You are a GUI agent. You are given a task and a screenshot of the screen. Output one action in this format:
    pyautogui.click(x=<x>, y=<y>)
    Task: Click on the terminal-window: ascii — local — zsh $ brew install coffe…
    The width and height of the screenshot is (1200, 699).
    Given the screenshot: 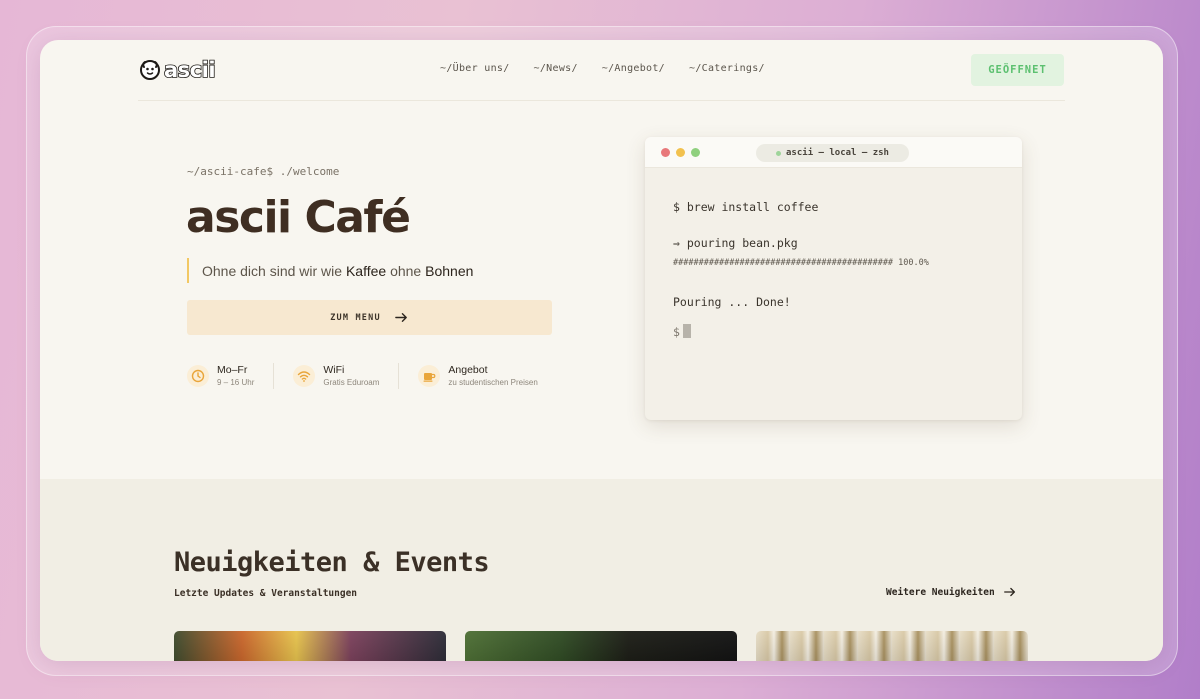 What is the action you would take?
    pyautogui.click(x=833, y=278)
    